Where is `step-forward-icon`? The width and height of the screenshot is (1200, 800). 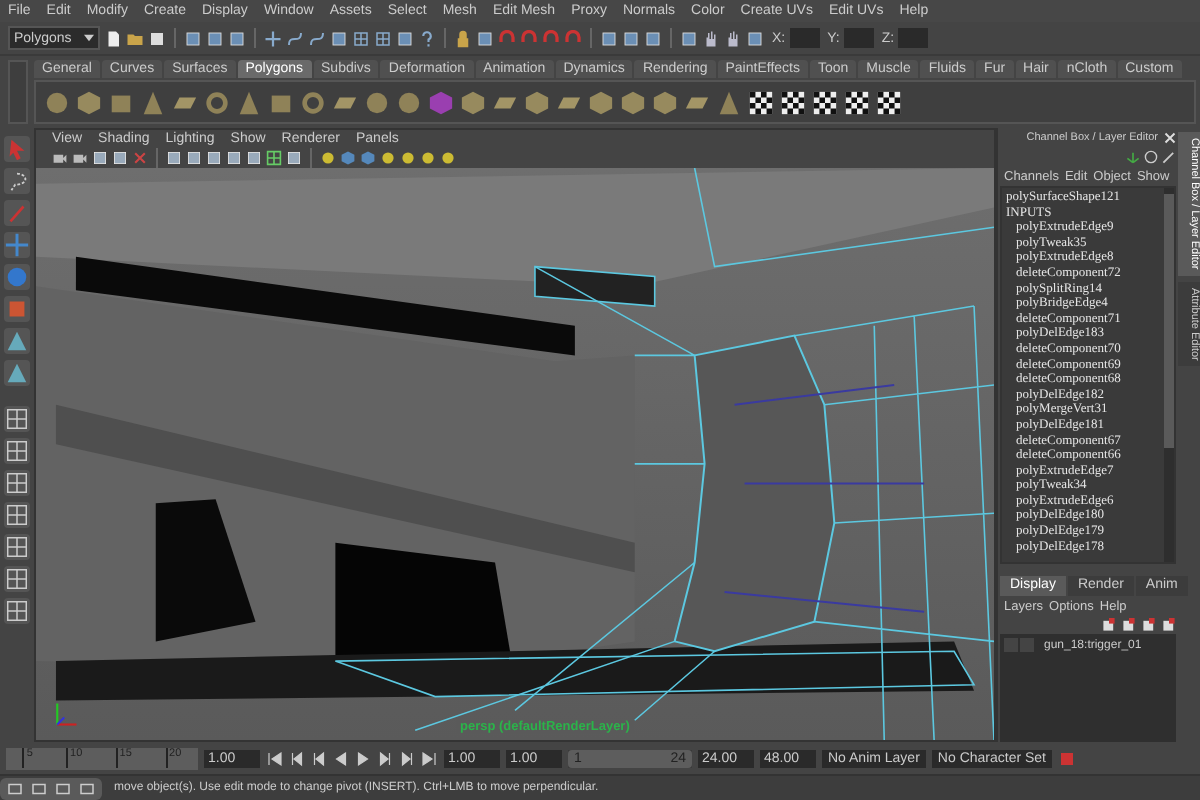 step-forward-icon is located at coordinates (407, 758).